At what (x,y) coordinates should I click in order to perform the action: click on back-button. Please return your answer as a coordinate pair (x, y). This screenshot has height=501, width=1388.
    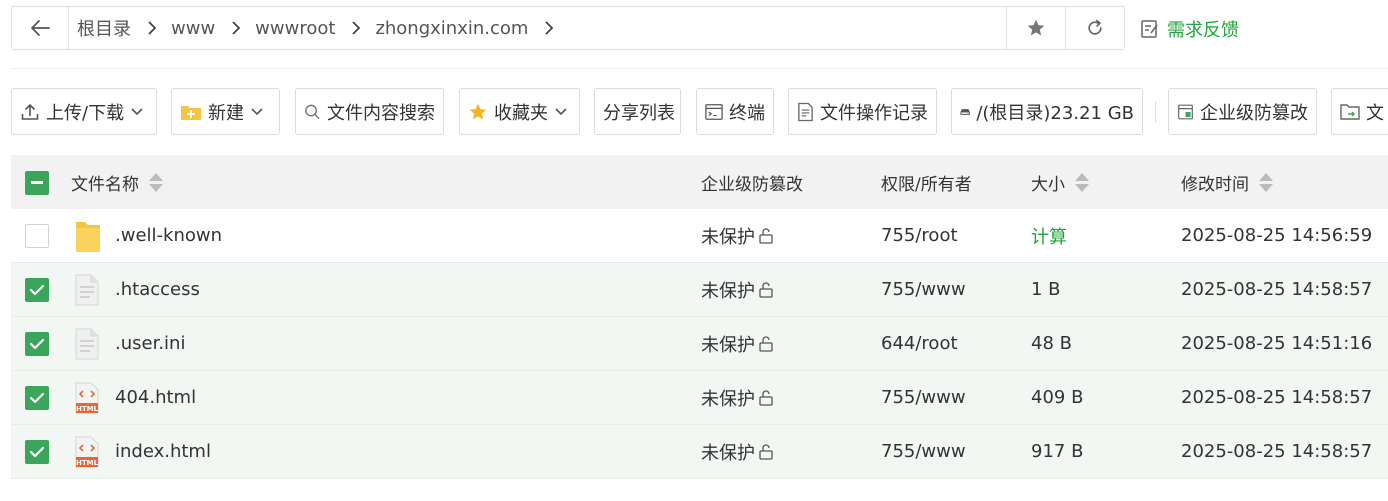
    Looking at the image, I should click on (40, 28).